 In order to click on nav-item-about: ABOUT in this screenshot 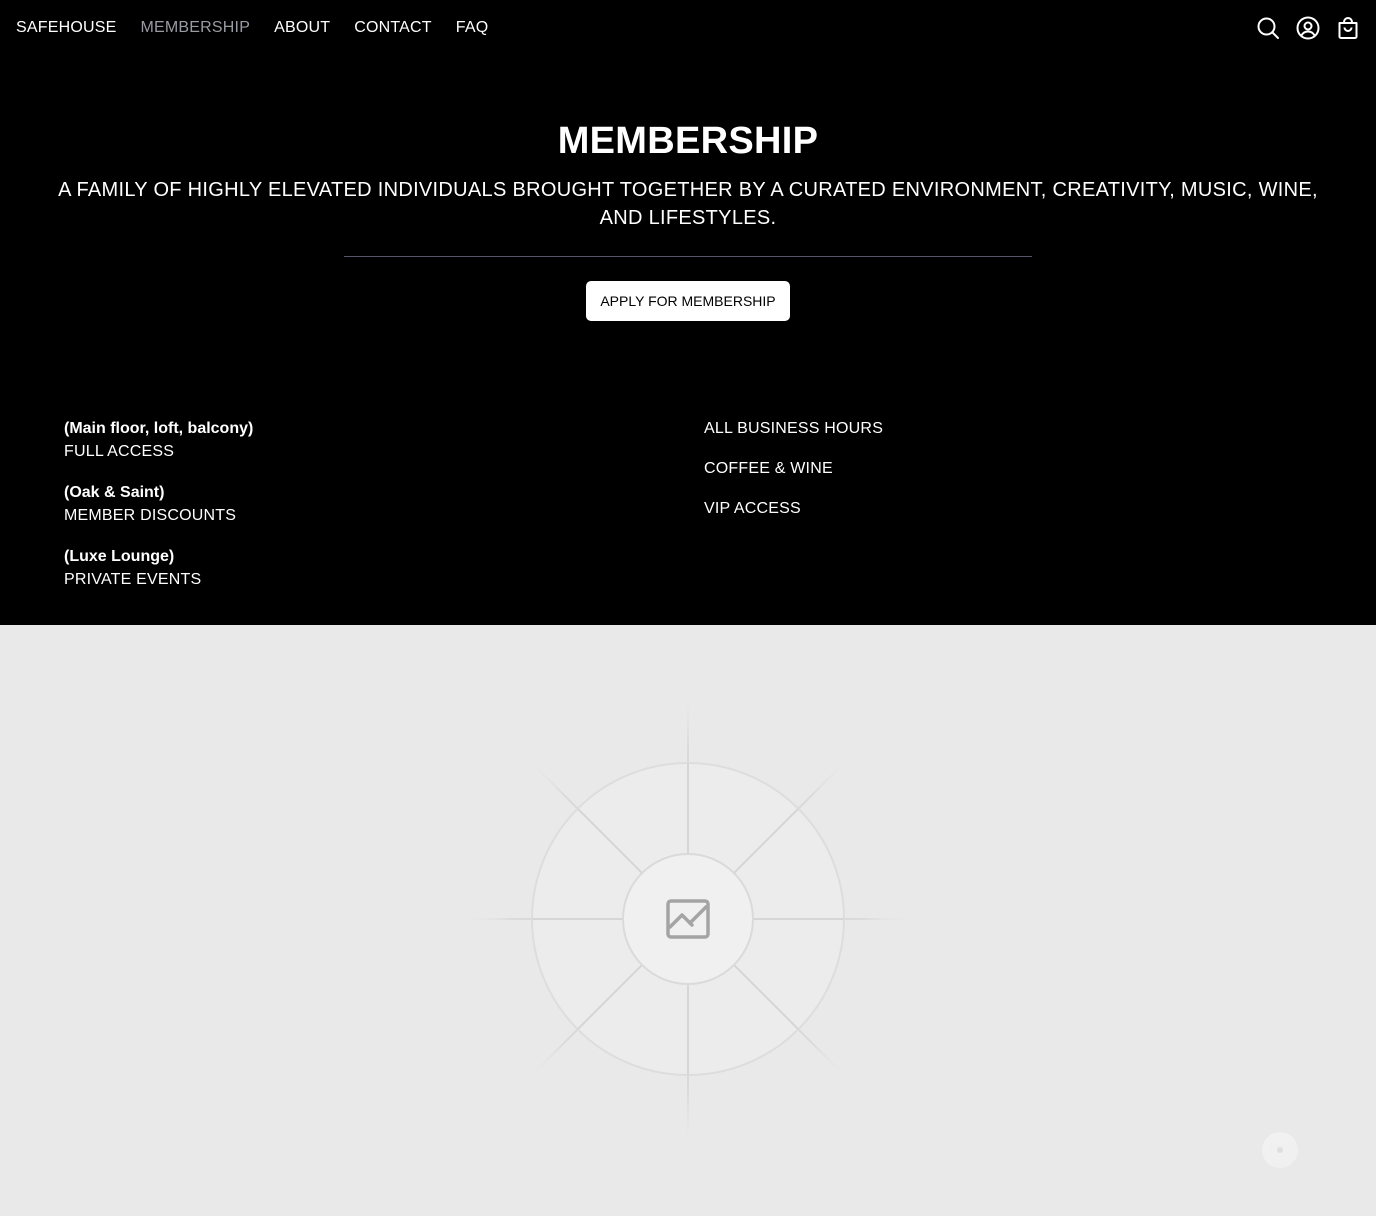, I will do `click(302, 28)`.